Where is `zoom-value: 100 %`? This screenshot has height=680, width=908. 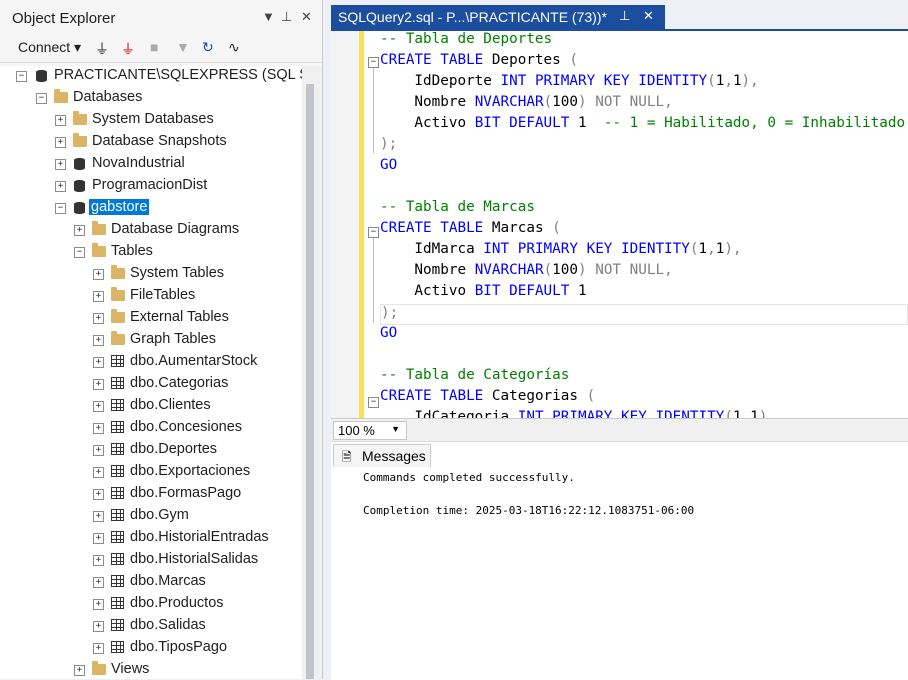
zoom-value: 100 % is located at coordinates (356, 430).